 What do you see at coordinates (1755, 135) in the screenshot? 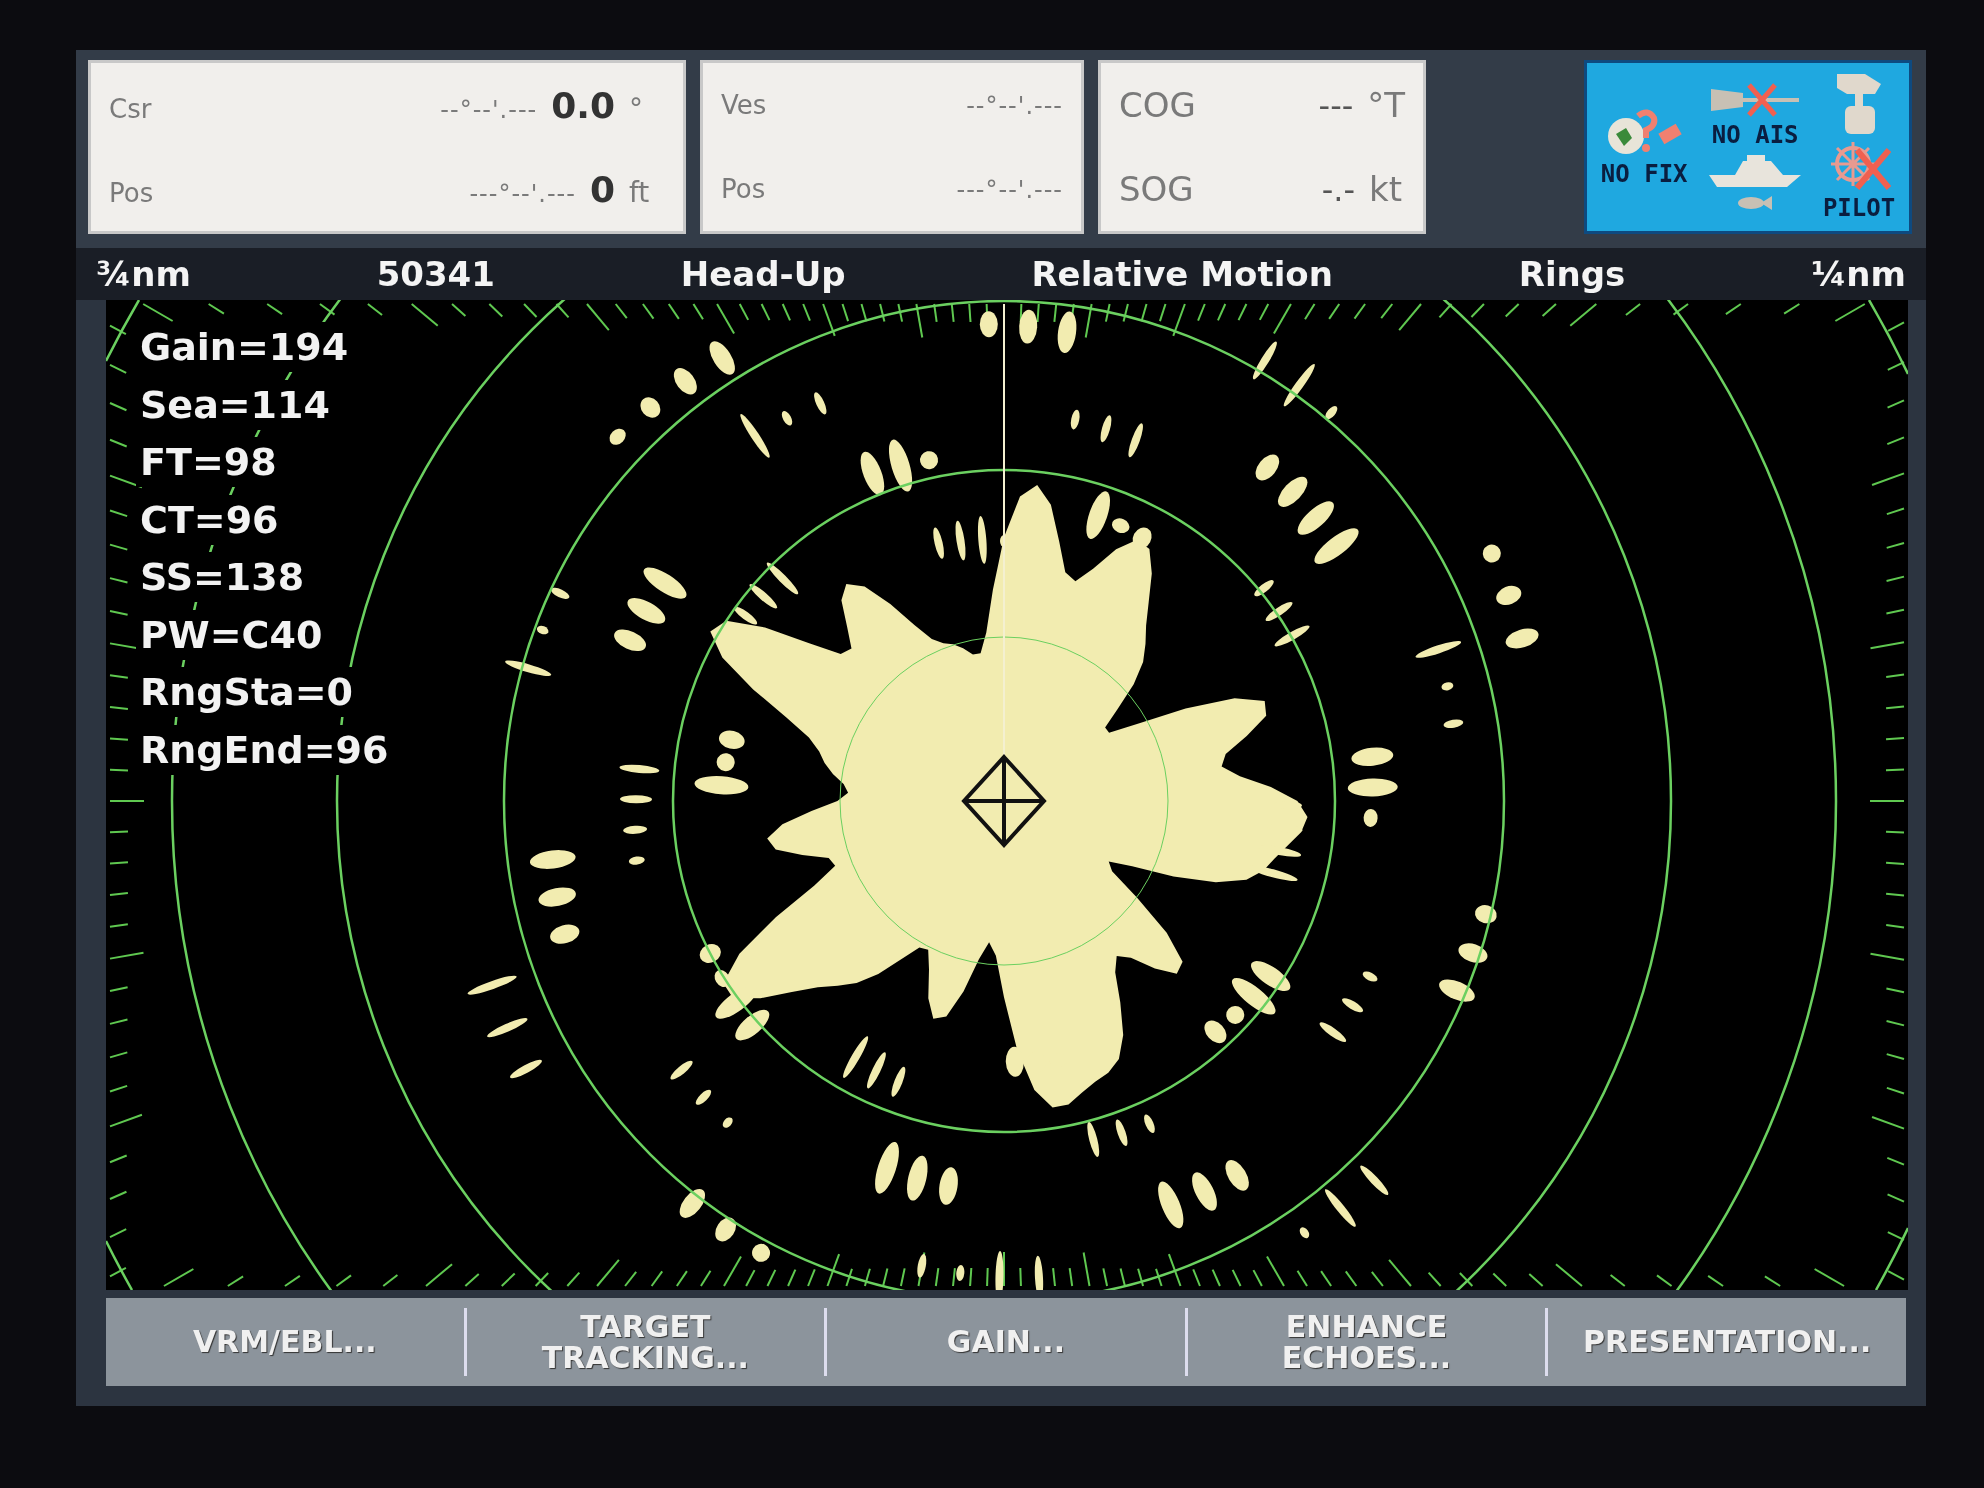
I see `status-label: NO AIS` at bounding box center [1755, 135].